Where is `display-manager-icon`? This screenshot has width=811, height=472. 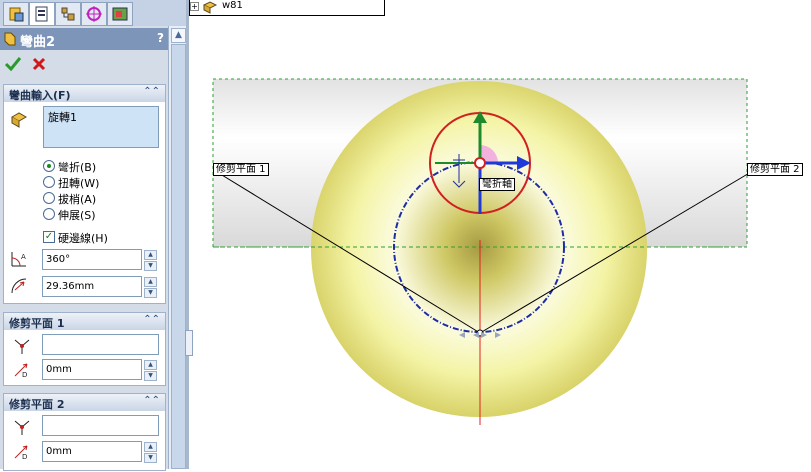
display-manager-icon is located at coordinates (120, 14).